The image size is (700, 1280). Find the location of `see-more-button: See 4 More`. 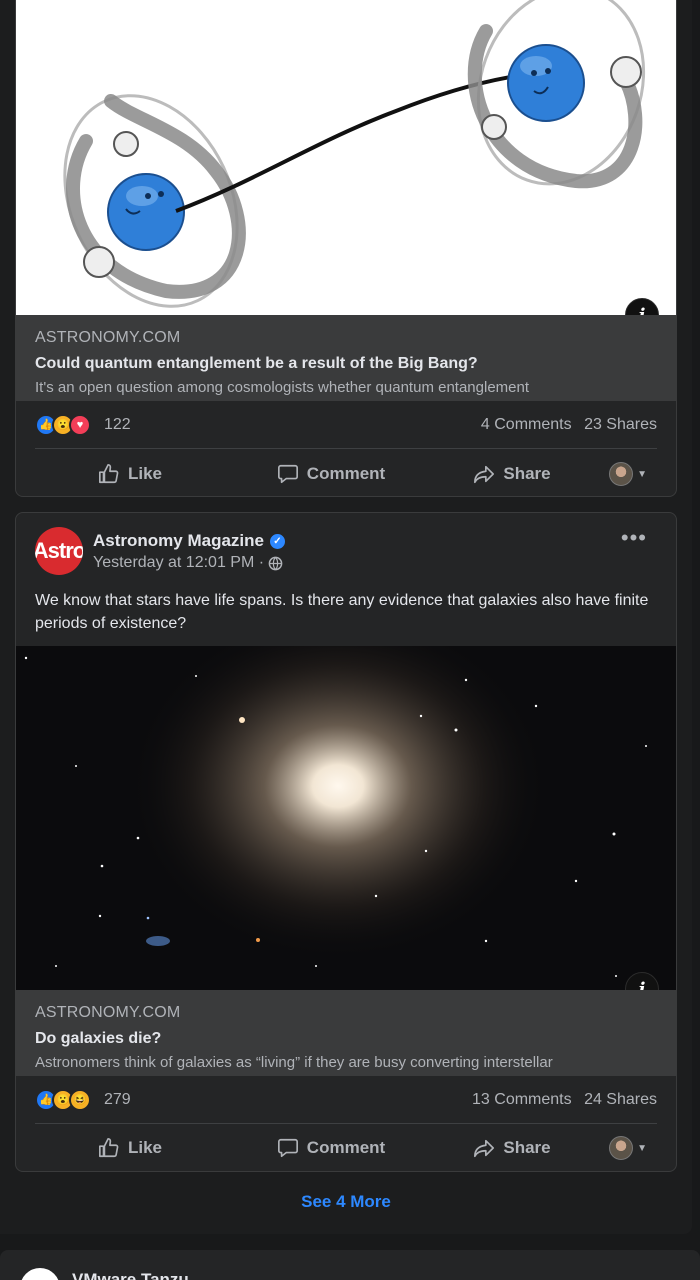

see-more-button: See 4 More is located at coordinates (346, 1202).